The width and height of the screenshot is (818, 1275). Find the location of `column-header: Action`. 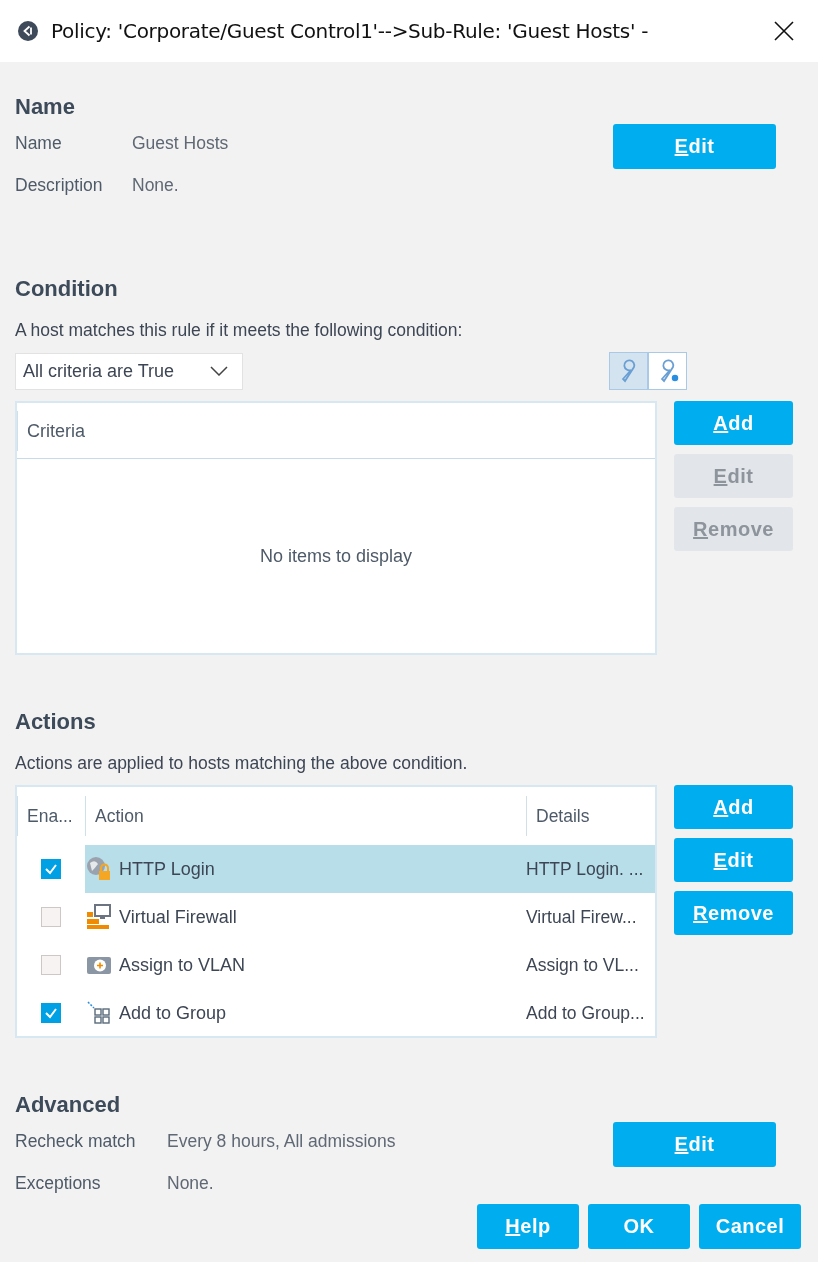

column-header: Action is located at coordinates (305, 816).